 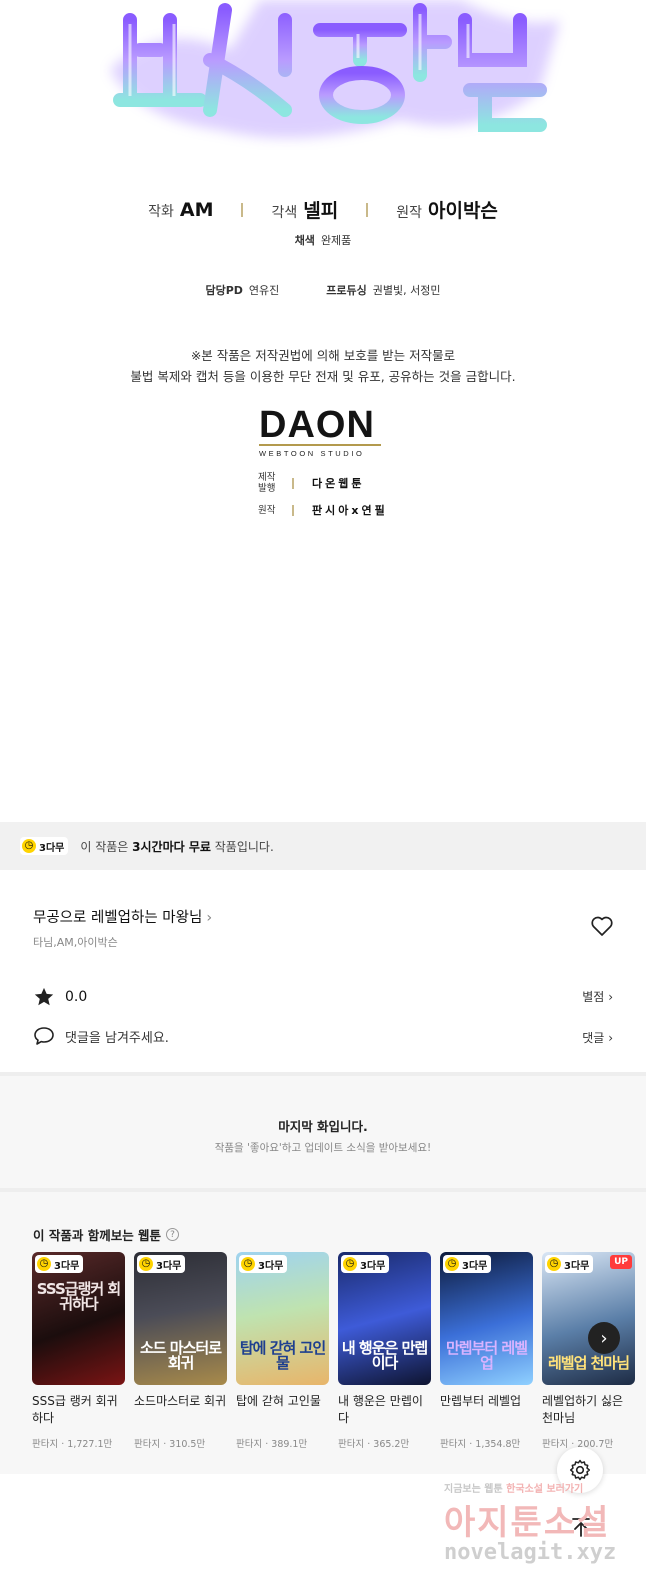 I want to click on star-icon, so click(x=44, y=996).